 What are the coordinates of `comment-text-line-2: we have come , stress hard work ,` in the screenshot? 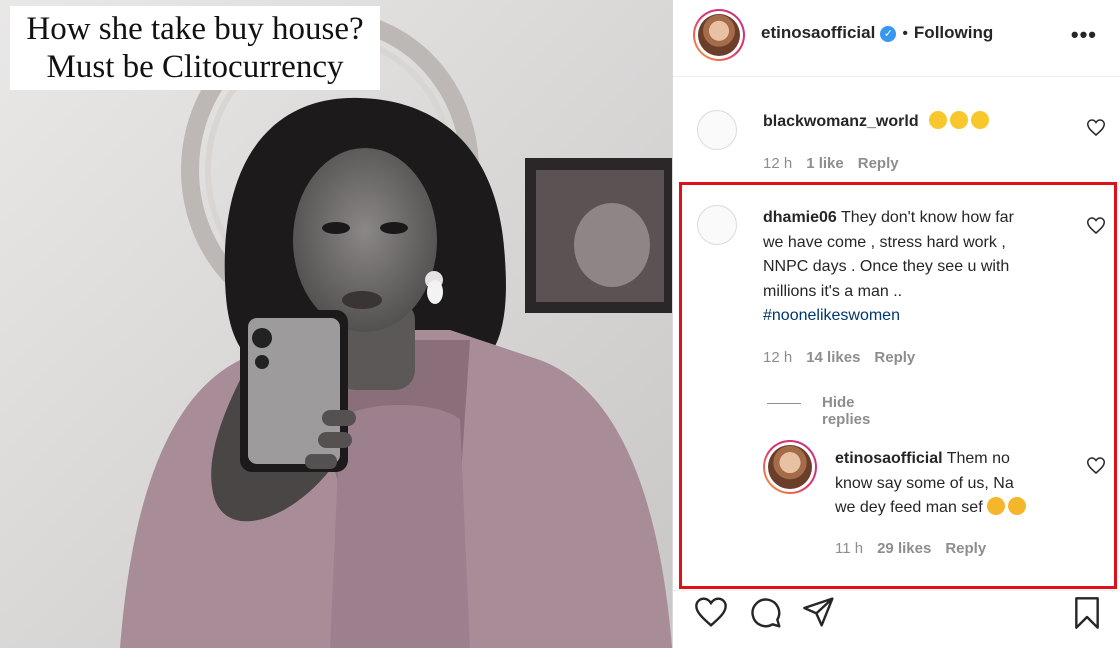 It's located at (884, 242).